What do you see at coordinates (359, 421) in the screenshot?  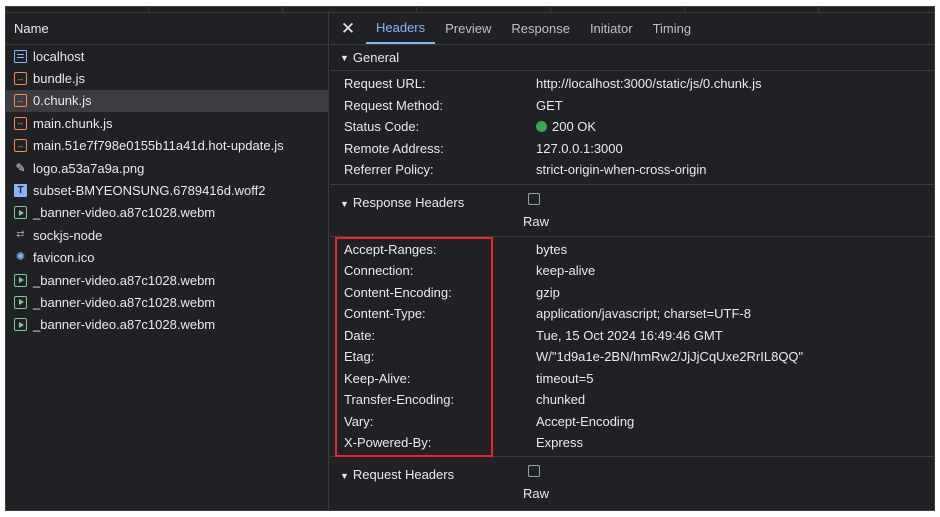 I see `header-key: Vary:` at bounding box center [359, 421].